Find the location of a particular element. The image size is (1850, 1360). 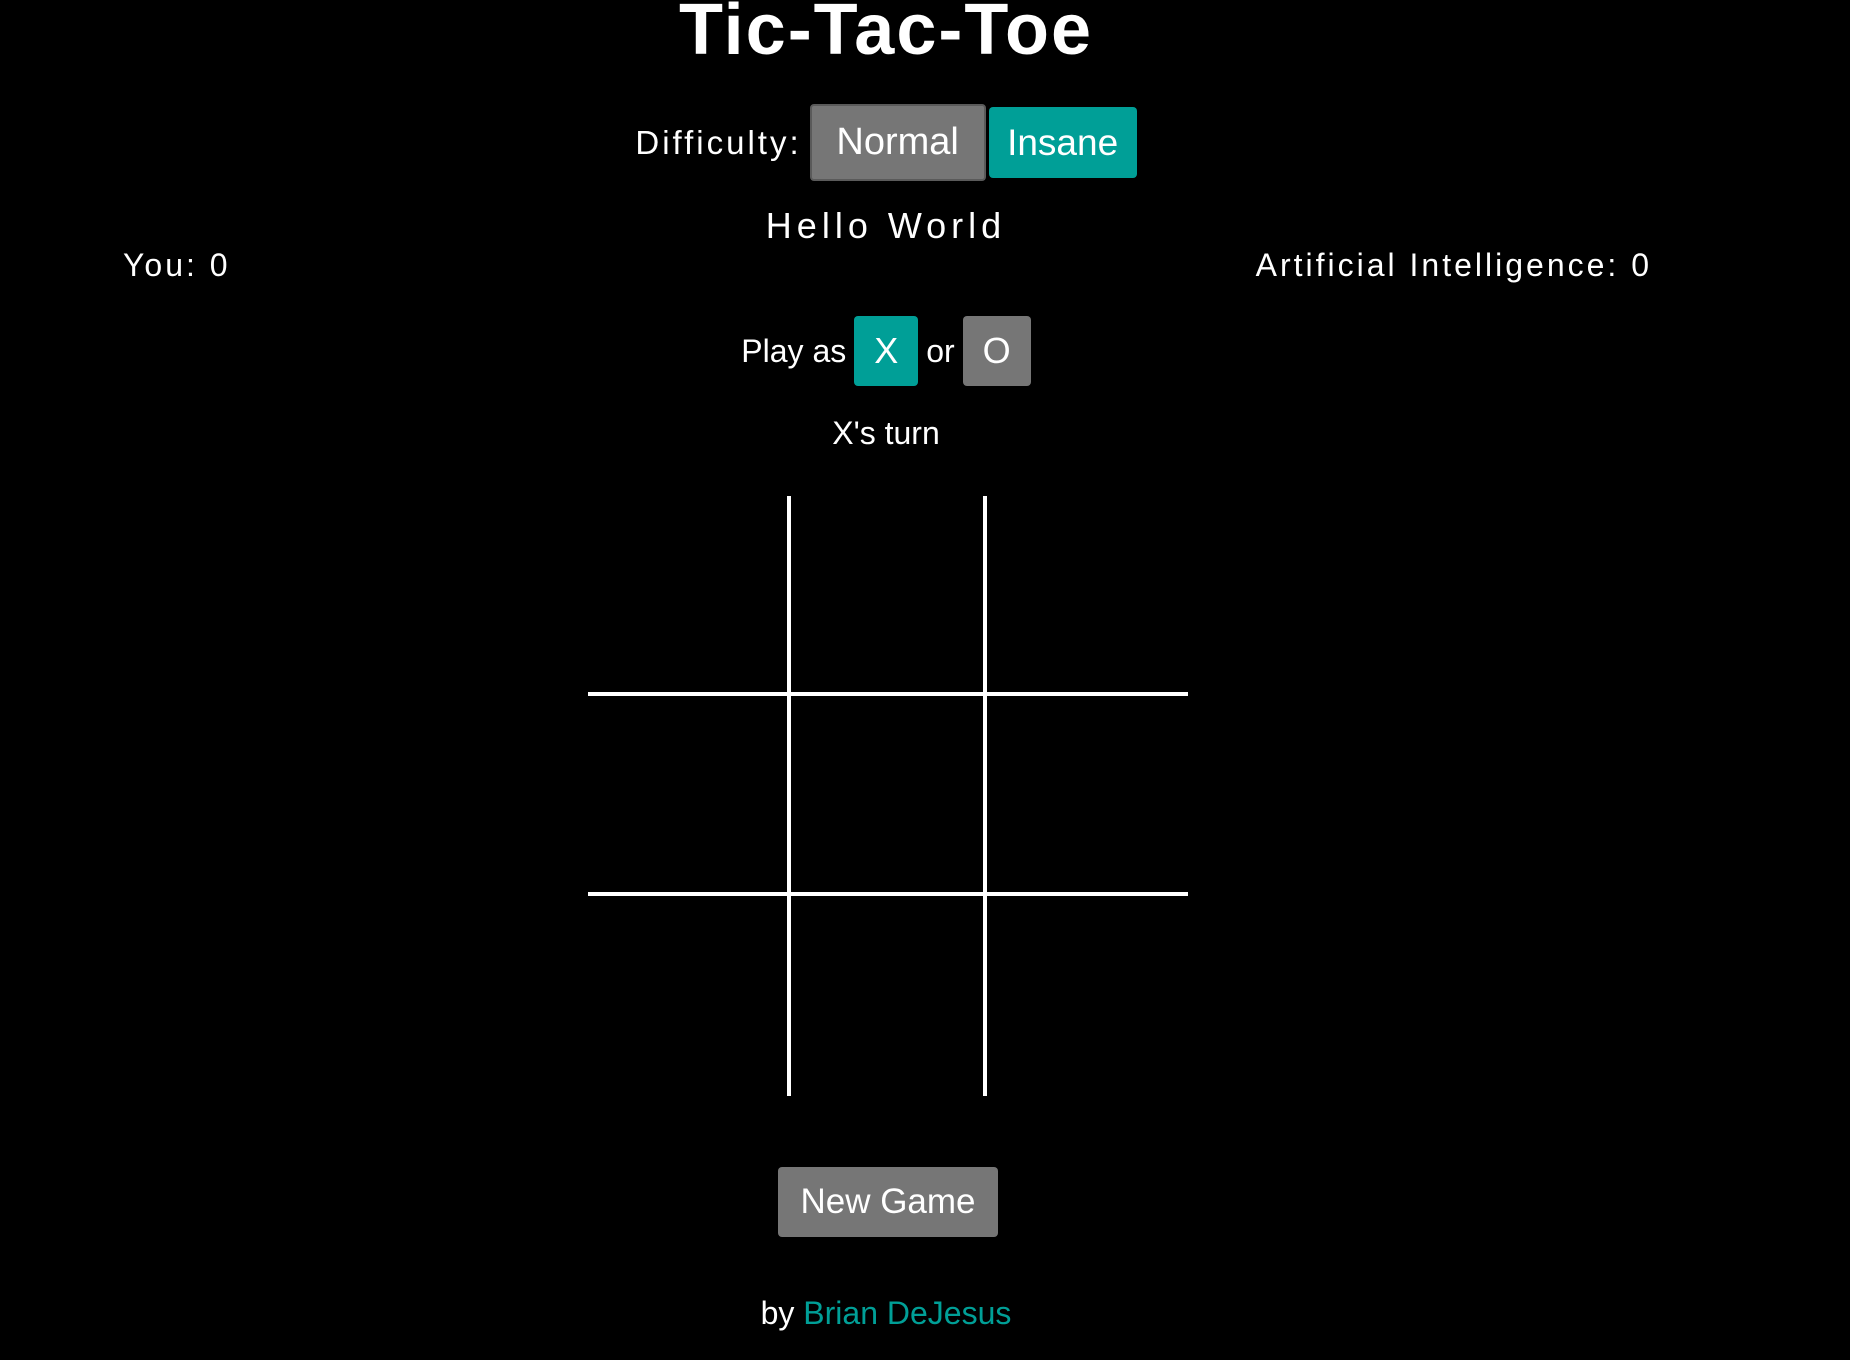

ai-score: Artificial Intelligence: 0 is located at coordinates (1453, 265).